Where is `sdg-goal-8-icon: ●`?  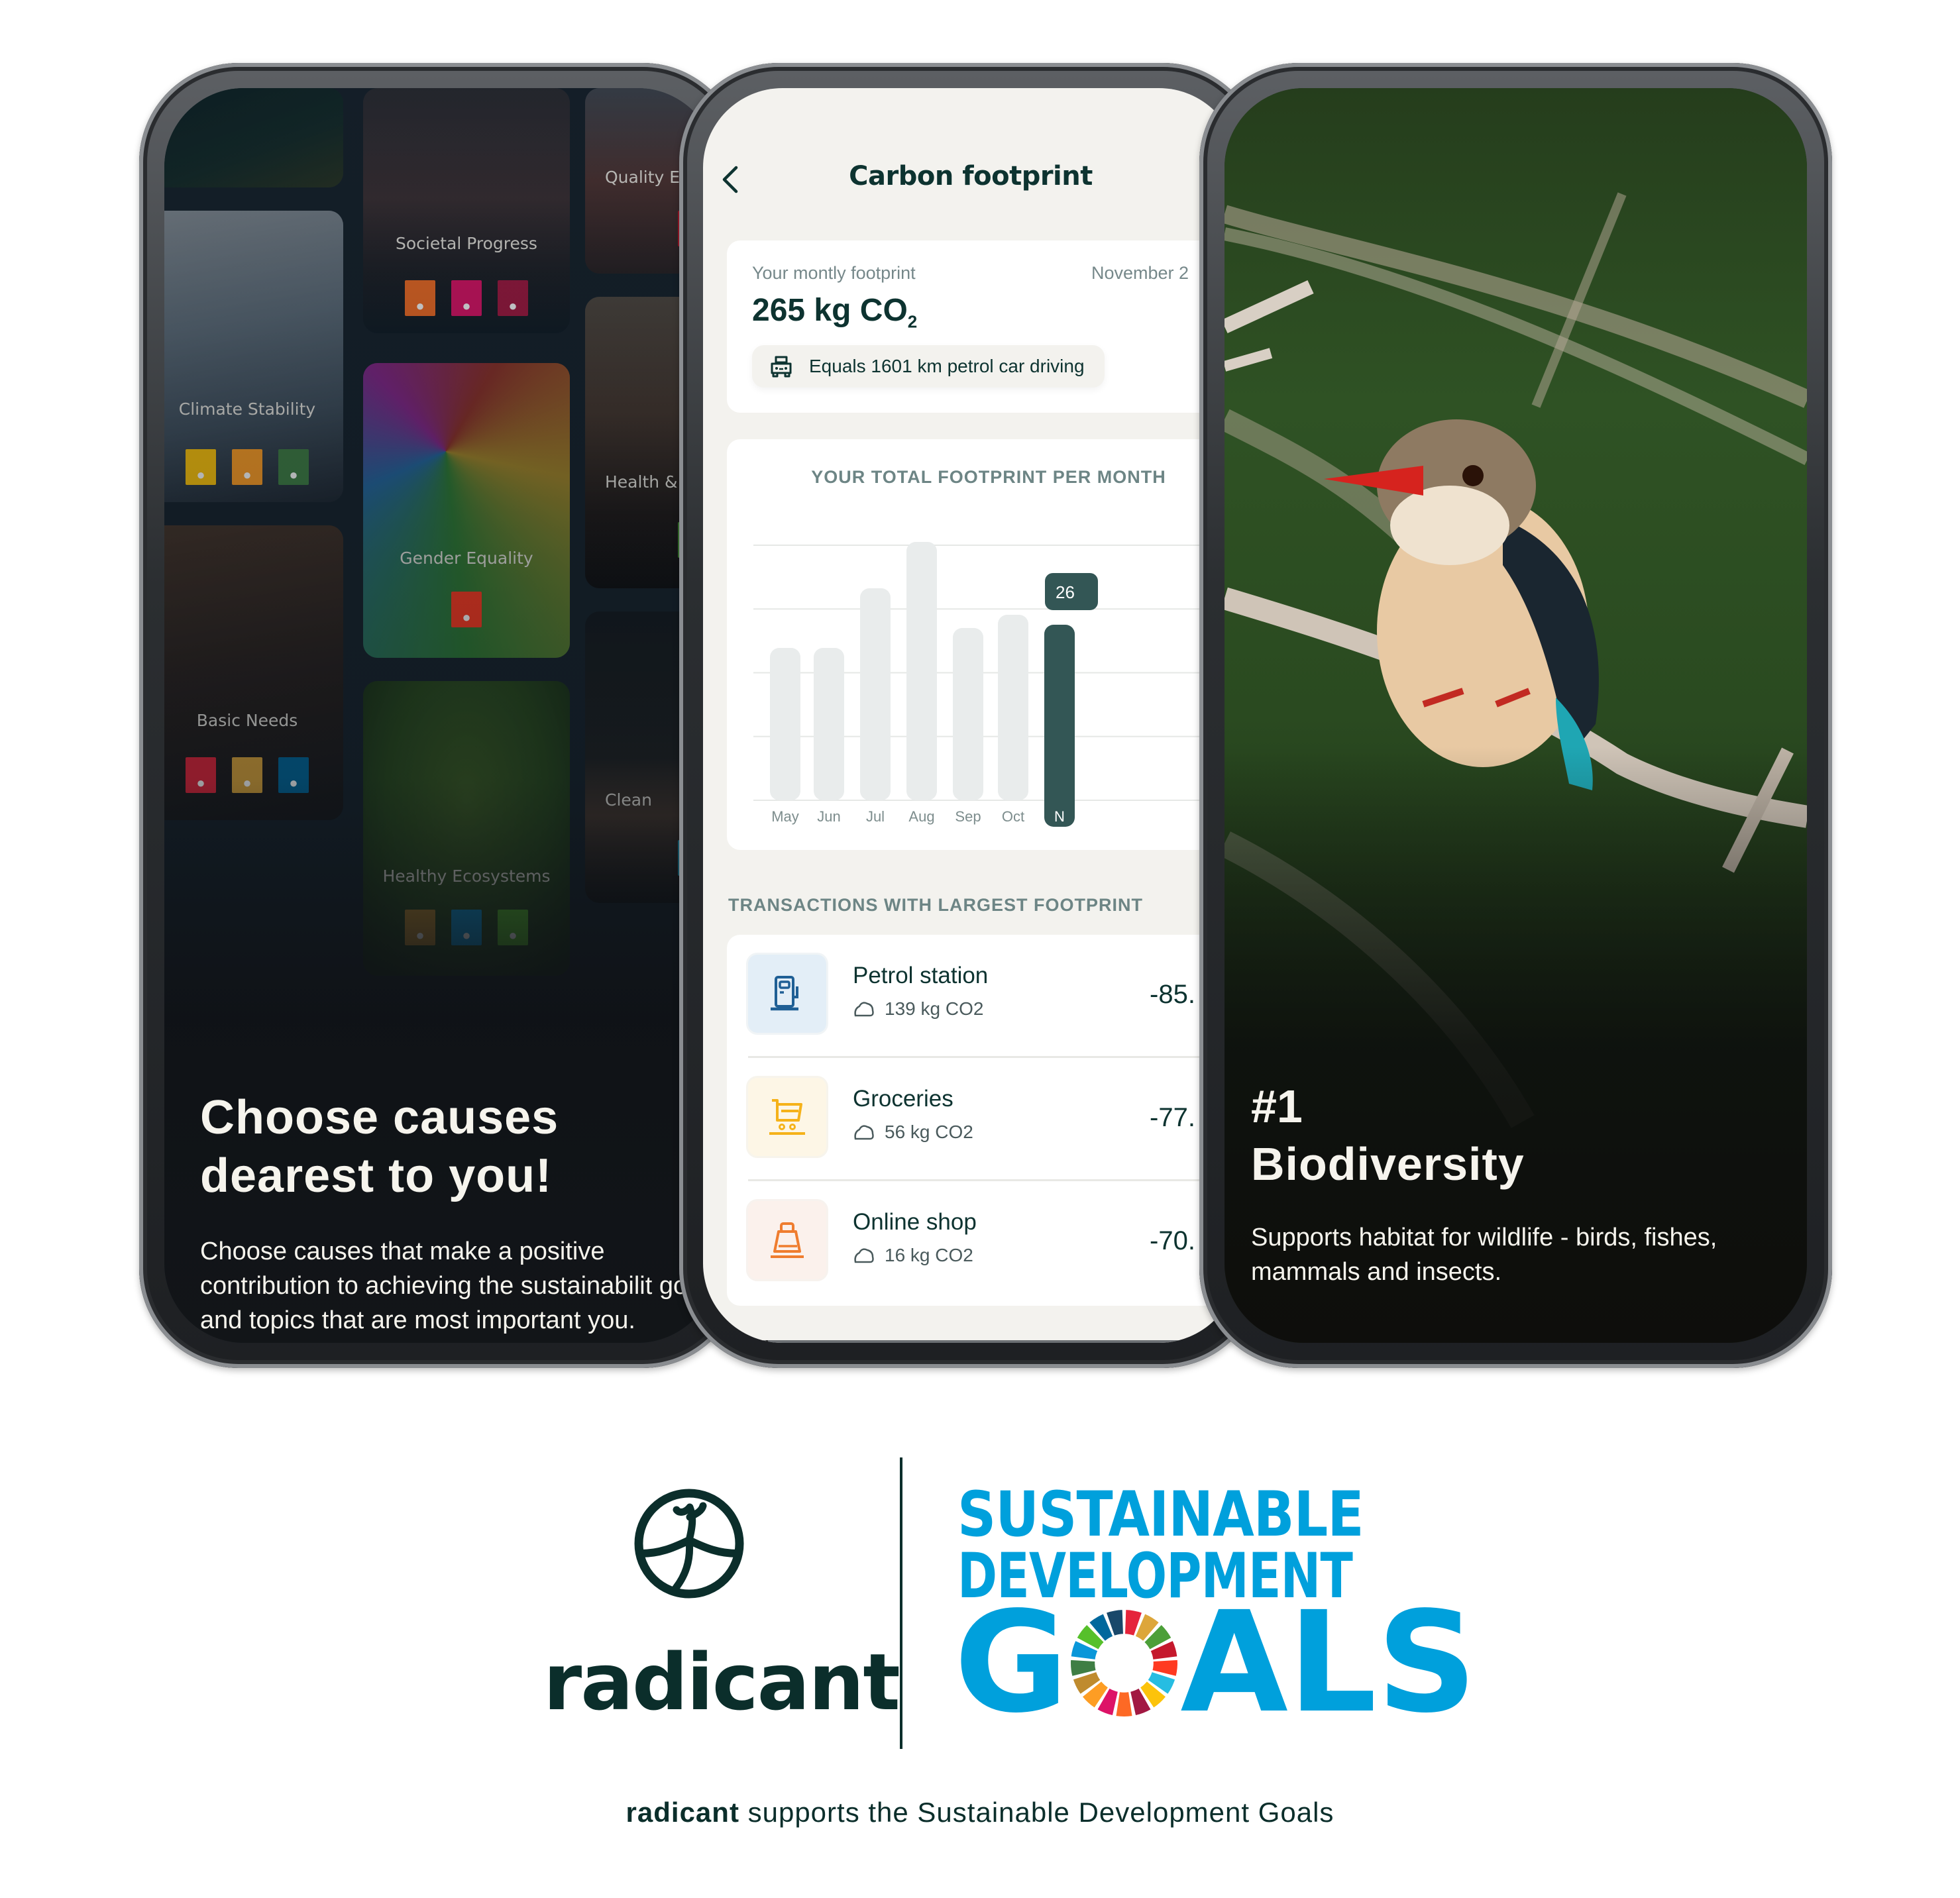 sdg-goal-8-icon: ● is located at coordinates (513, 298).